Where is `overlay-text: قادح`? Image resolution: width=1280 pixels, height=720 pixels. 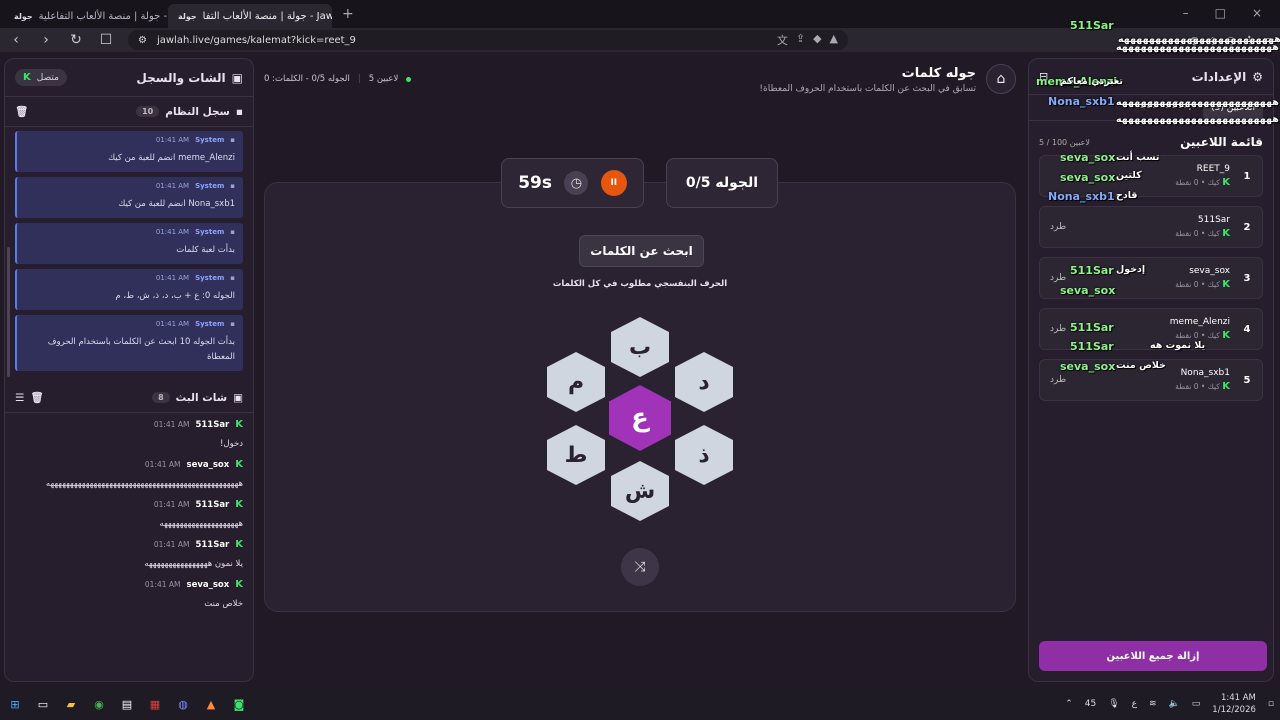 overlay-text: قادح is located at coordinates (1127, 195).